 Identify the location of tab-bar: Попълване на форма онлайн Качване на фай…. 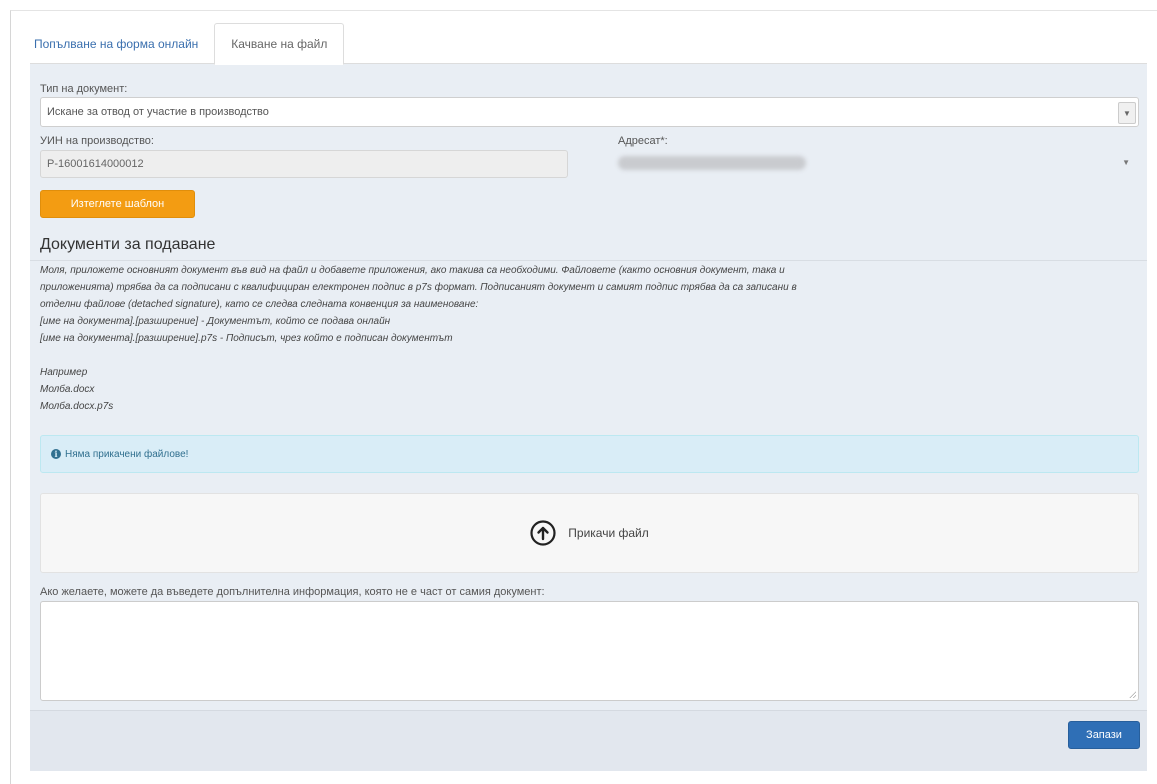
(181, 43).